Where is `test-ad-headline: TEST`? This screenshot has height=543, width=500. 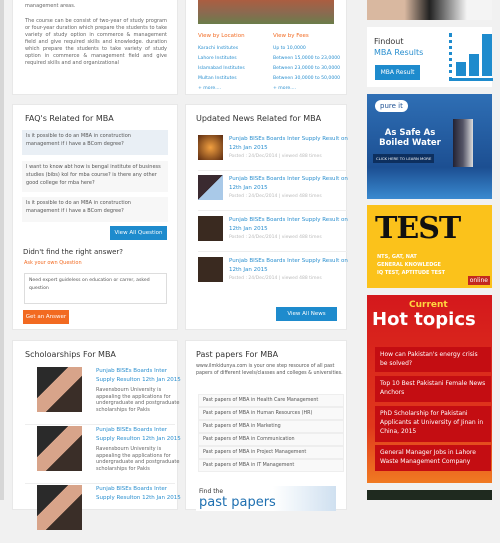 test-ad-headline: TEST is located at coordinates (418, 228).